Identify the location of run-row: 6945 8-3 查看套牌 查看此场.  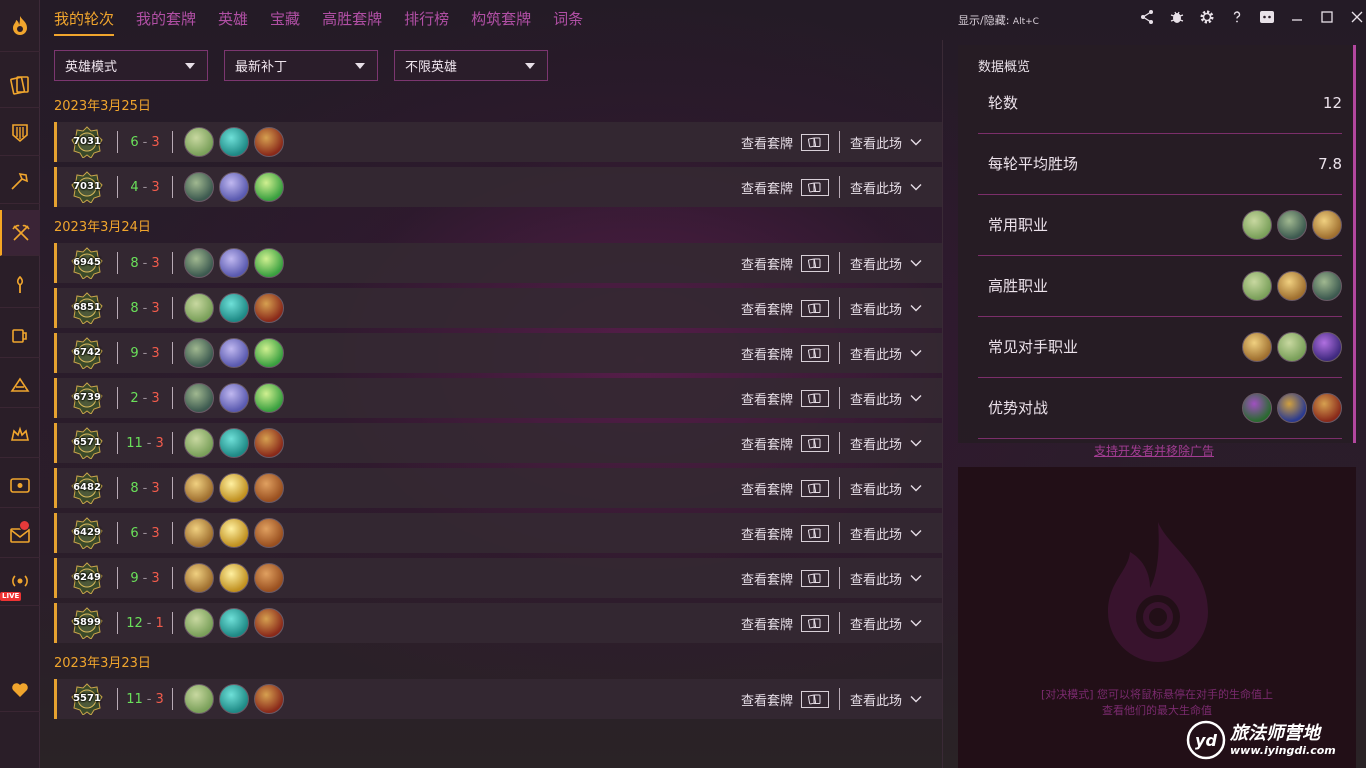
(498, 263).